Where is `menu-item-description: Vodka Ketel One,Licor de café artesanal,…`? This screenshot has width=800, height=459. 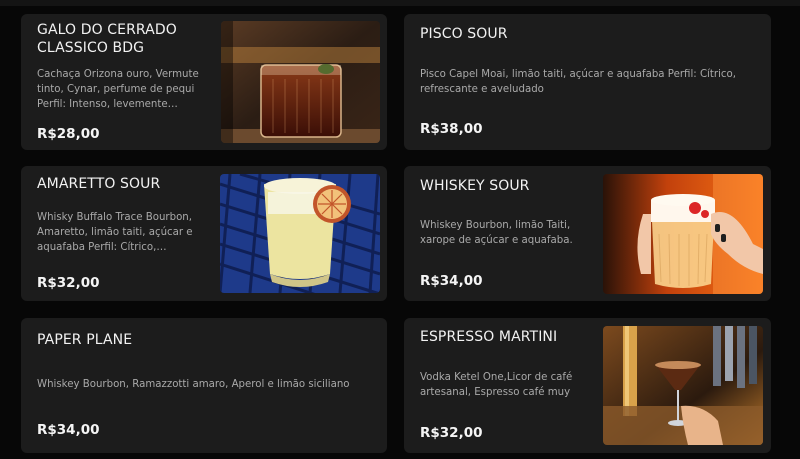
menu-item-description: Vodka Ketel One,Licor de café artesanal,… is located at coordinates (496, 385).